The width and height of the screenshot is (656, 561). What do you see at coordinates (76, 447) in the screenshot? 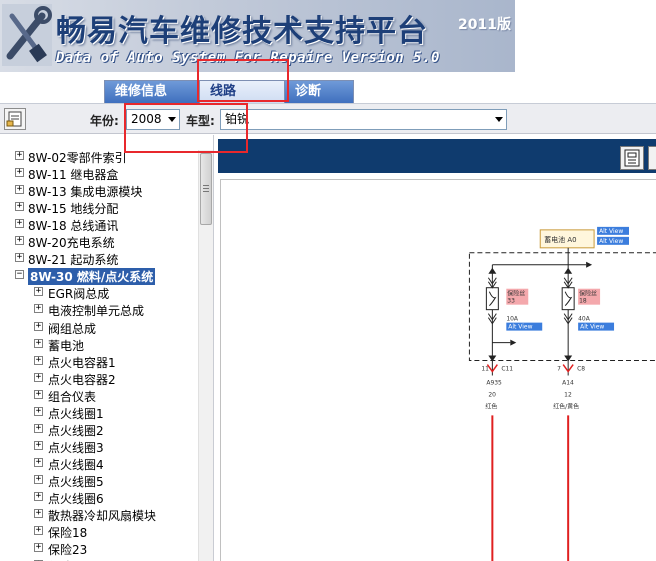
I see `tree-item-label: 点火线圈3` at bounding box center [76, 447].